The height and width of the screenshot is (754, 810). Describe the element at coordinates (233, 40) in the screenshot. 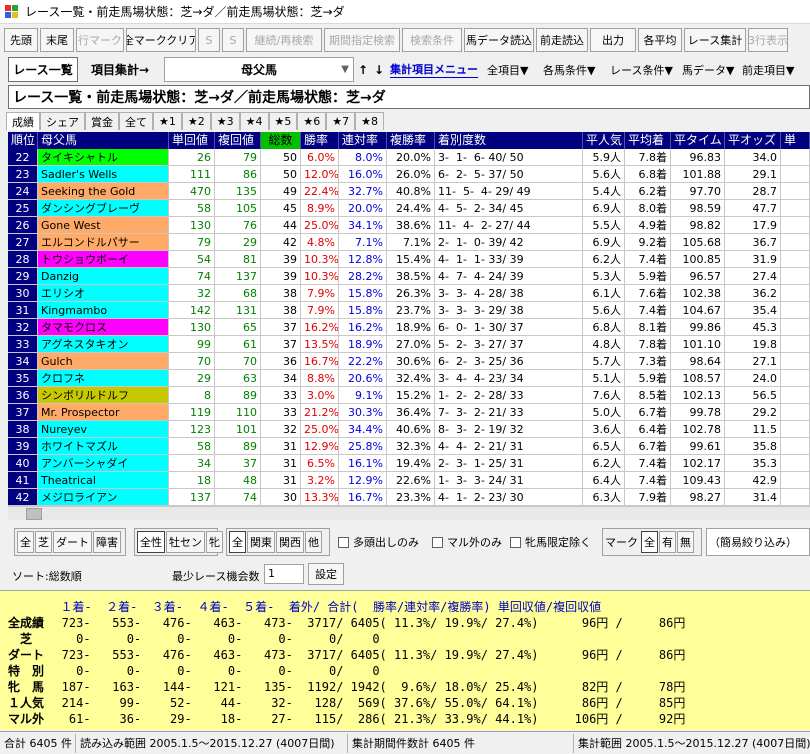

I see `toolbar-button-5: S` at that location.